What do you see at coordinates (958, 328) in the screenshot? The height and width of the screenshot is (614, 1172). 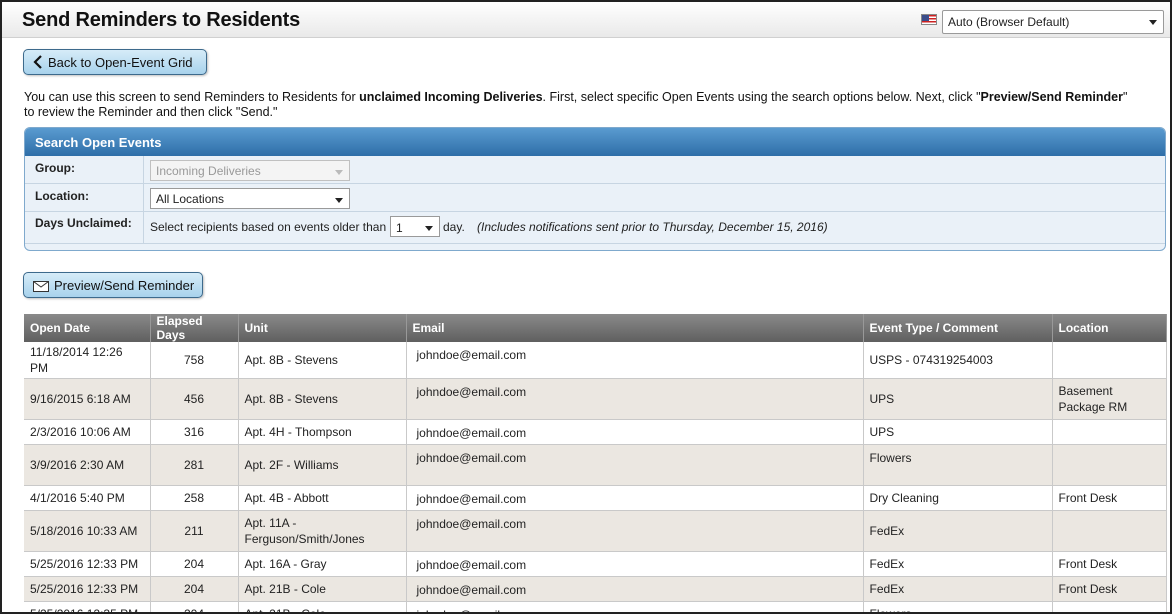 I see `column-header: Event Type / Comment` at bounding box center [958, 328].